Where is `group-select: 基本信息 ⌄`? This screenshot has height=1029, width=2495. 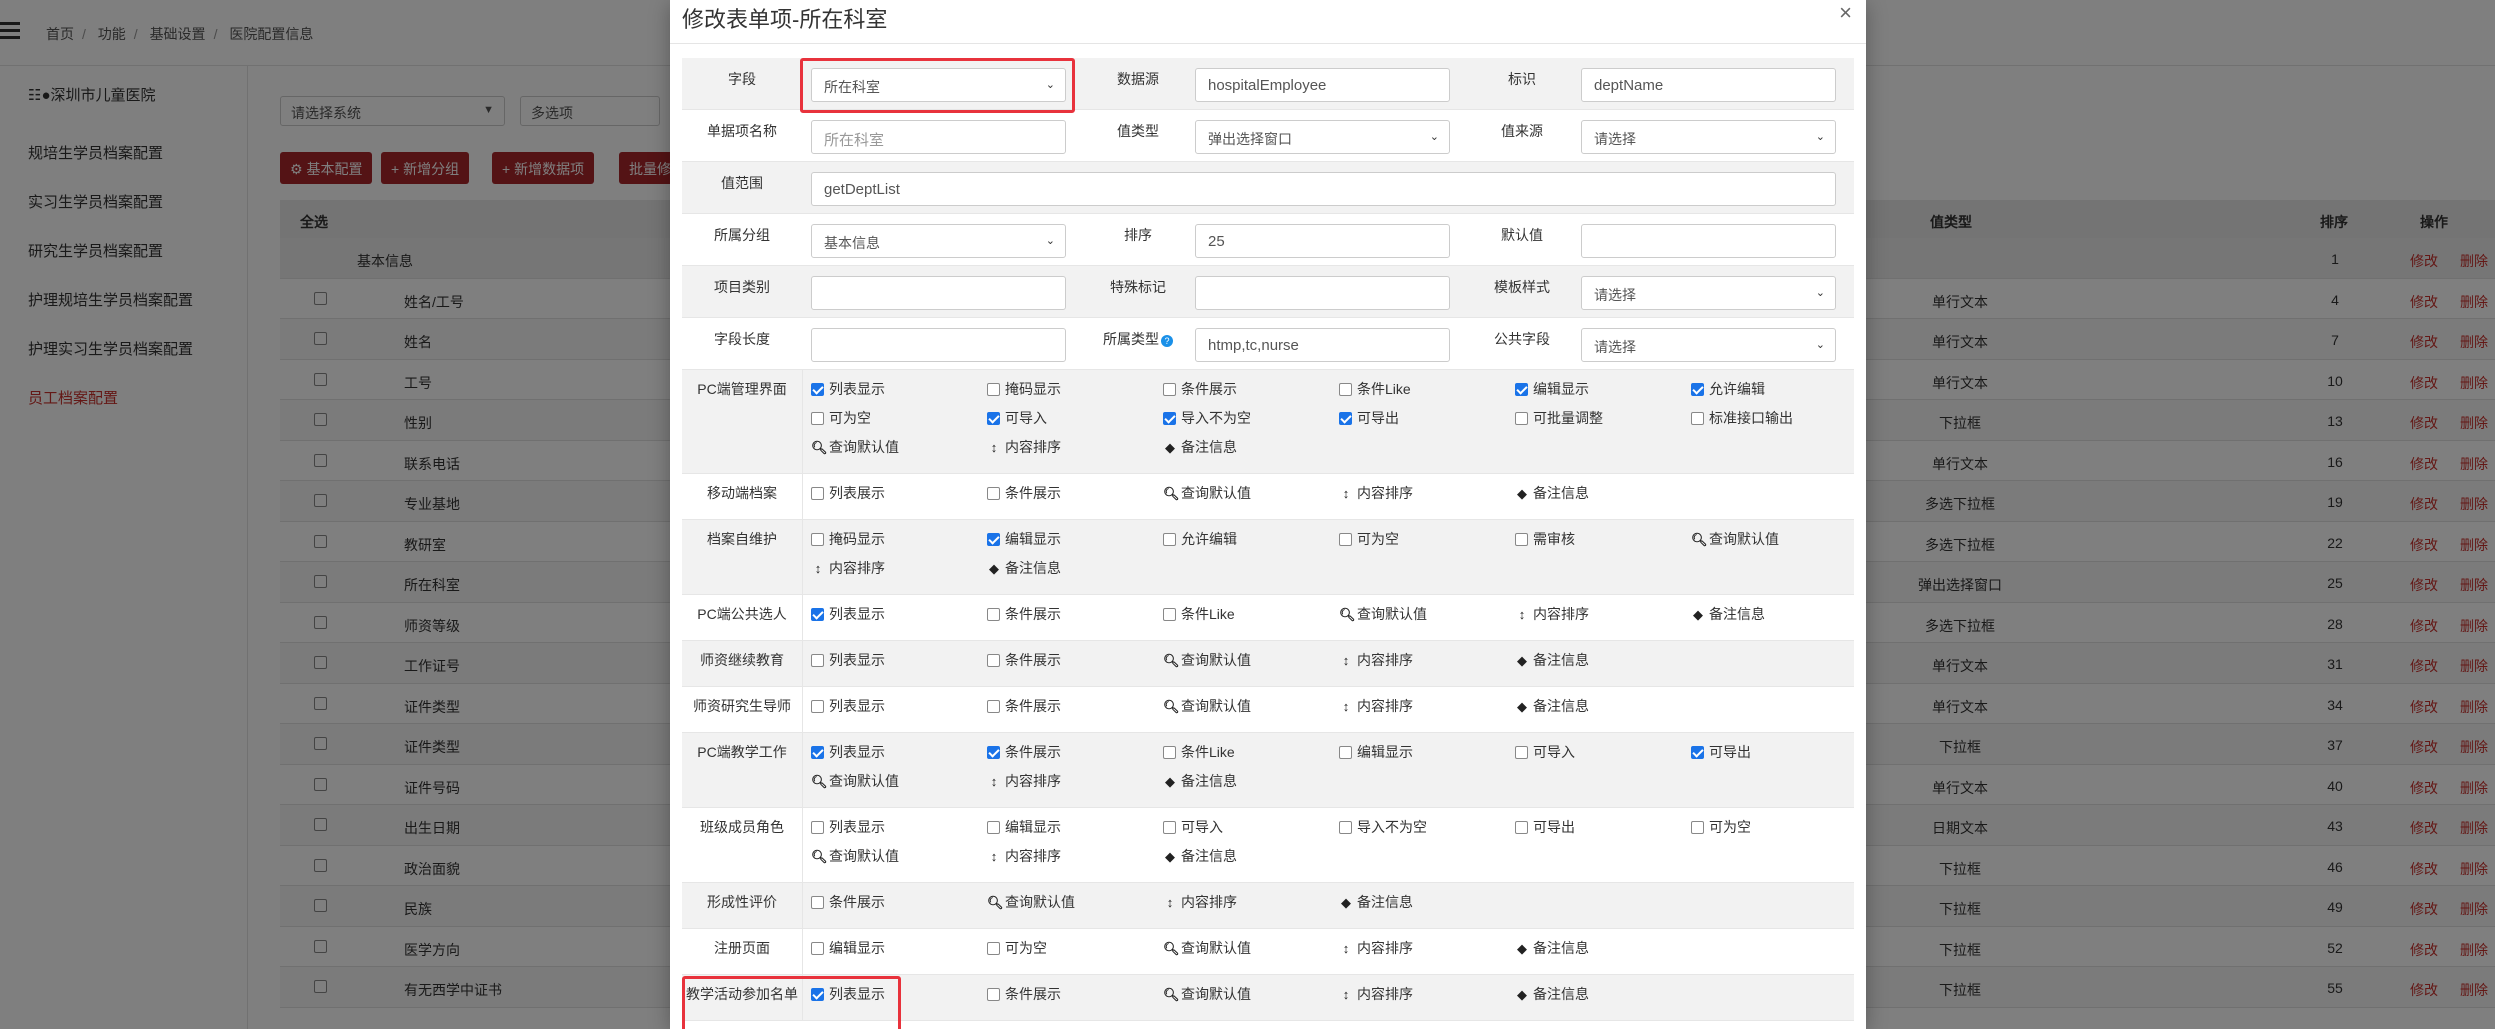 group-select: 基本信息 ⌄ is located at coordinates (938, 241).